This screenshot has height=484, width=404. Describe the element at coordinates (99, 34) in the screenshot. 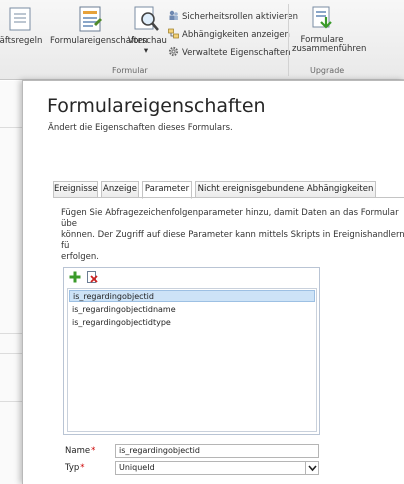

I see `form-properties-button: Formulareigenschaften` at that location.